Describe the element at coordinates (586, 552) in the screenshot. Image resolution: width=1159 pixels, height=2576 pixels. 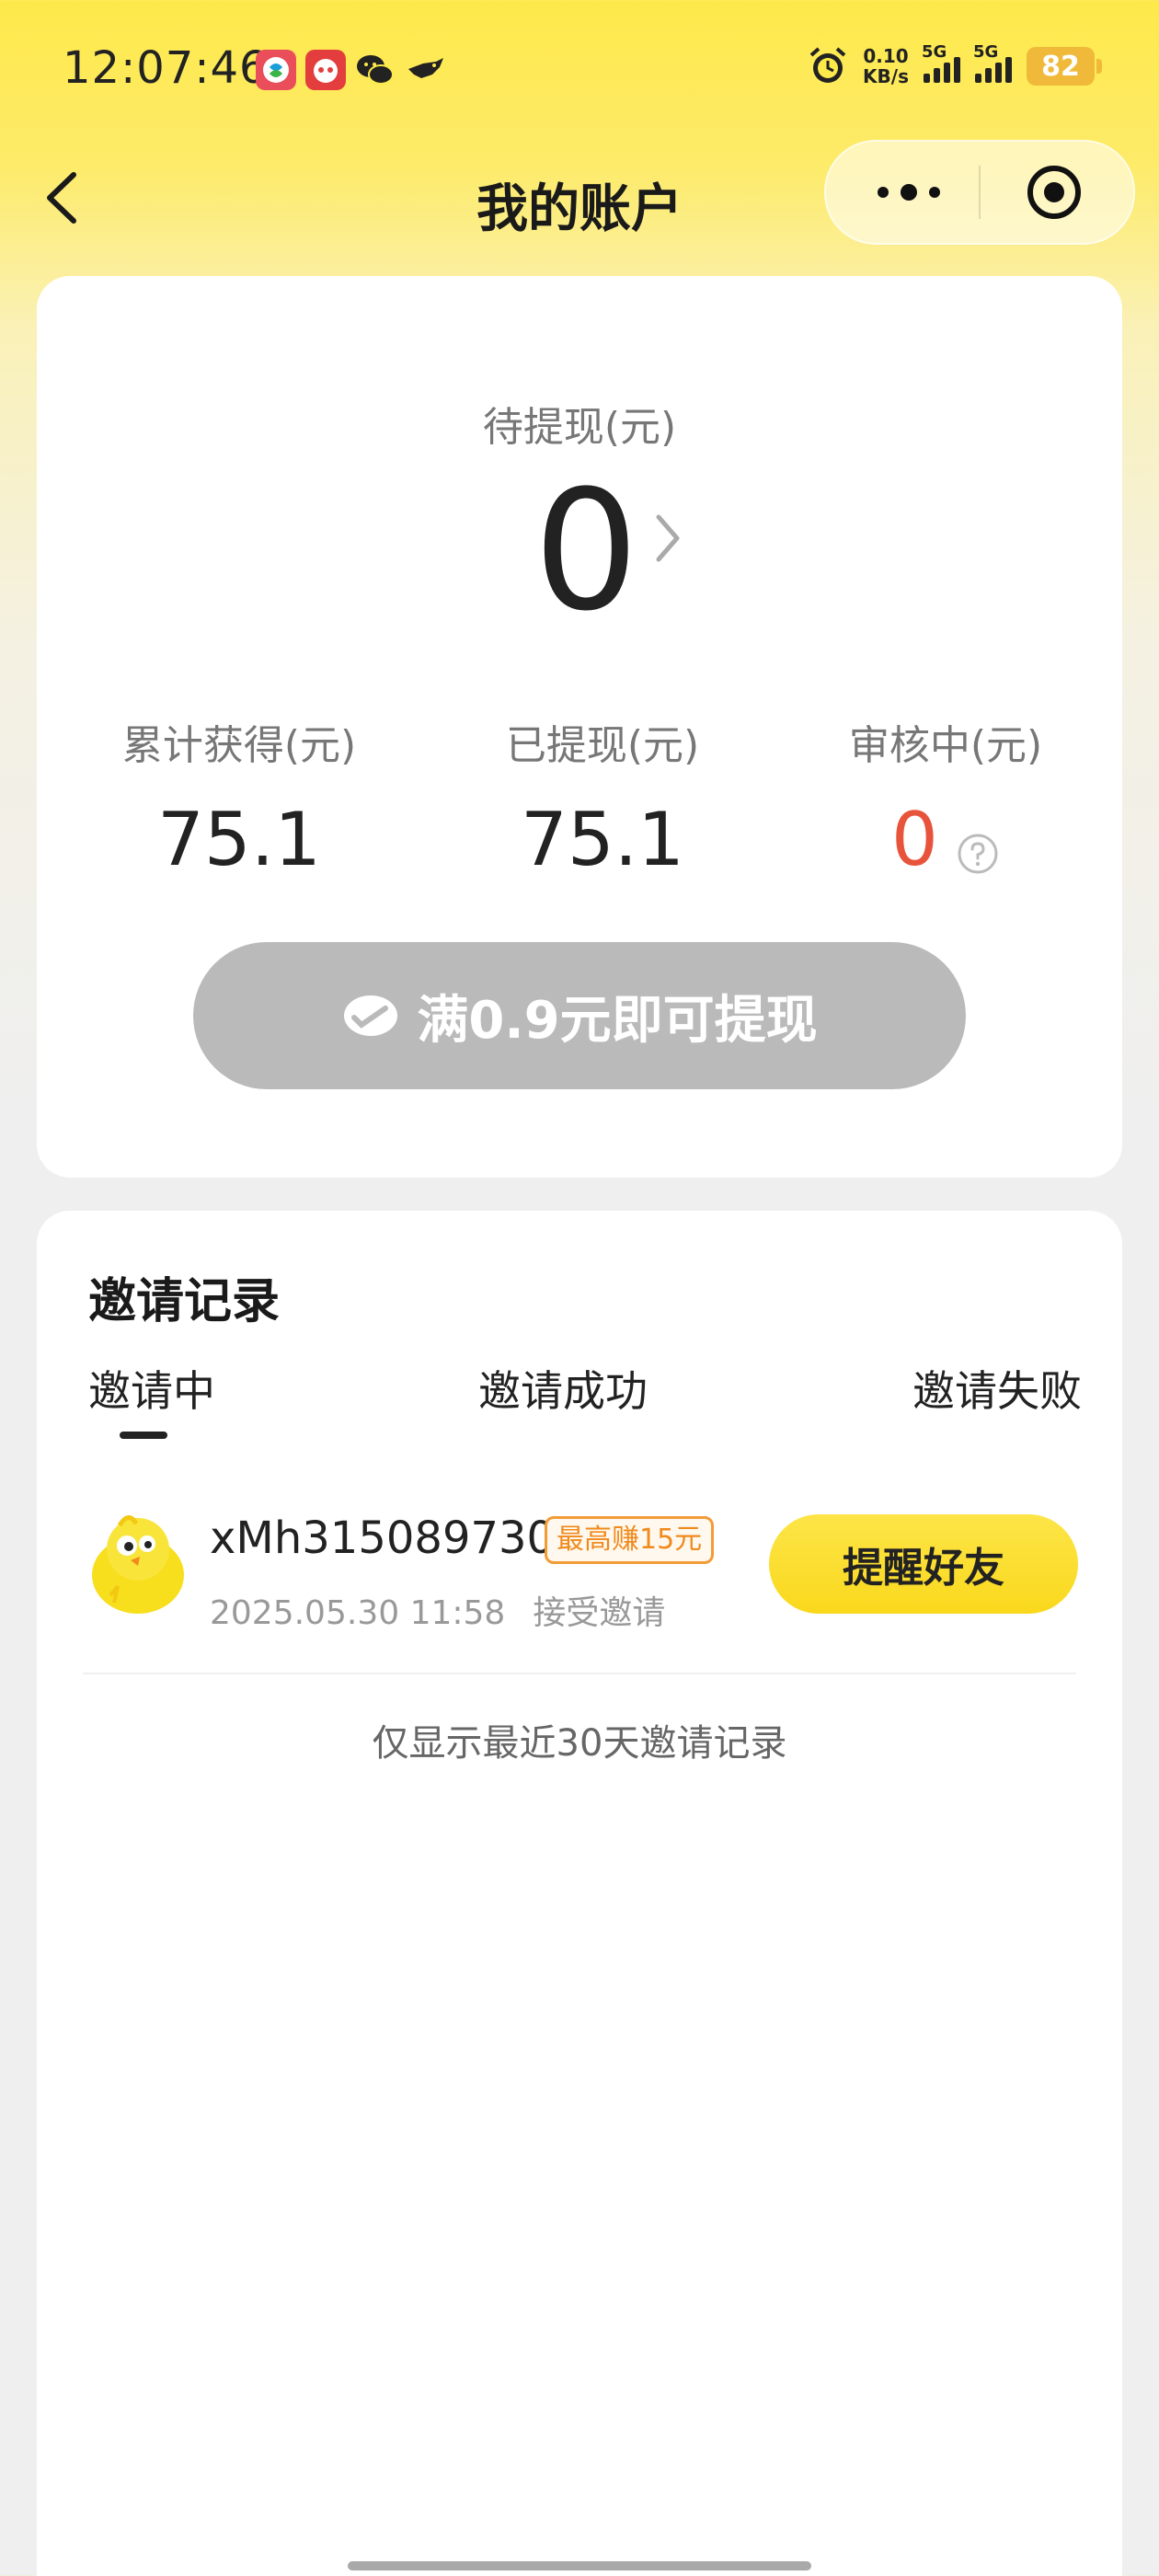
I see `pending-value: 0` at that location.